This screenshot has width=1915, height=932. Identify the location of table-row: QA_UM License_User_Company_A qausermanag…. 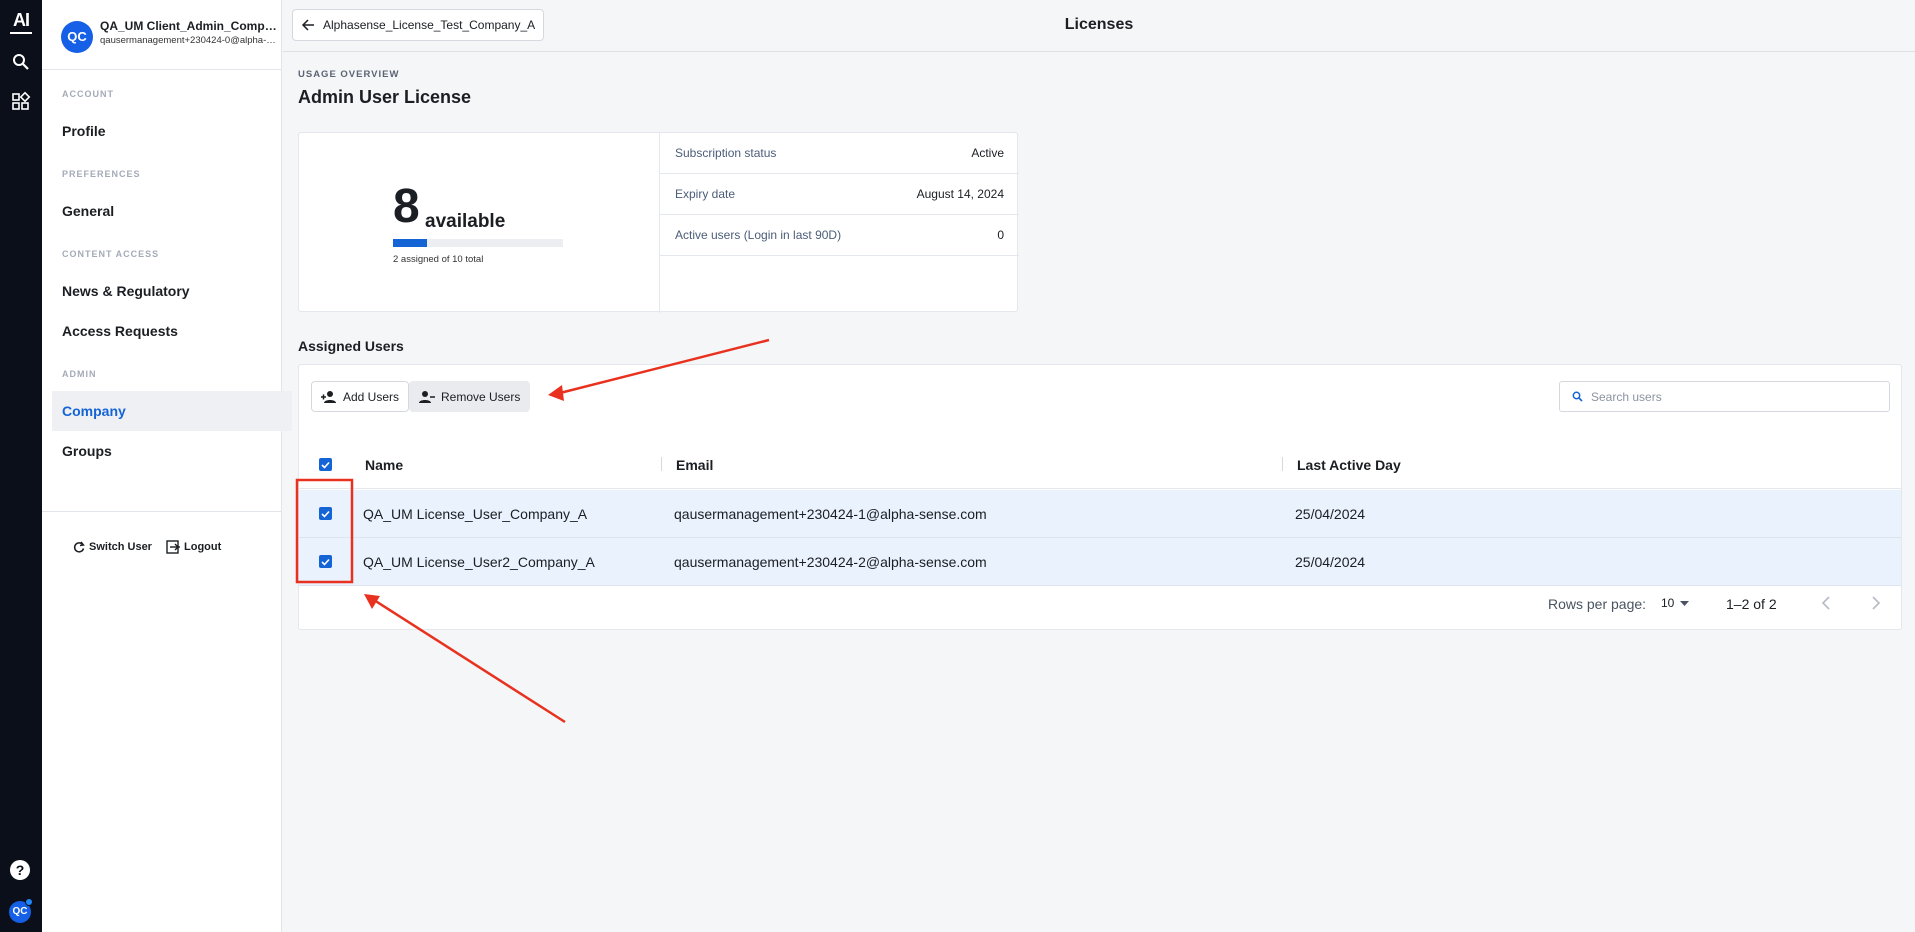
(1100, 514).